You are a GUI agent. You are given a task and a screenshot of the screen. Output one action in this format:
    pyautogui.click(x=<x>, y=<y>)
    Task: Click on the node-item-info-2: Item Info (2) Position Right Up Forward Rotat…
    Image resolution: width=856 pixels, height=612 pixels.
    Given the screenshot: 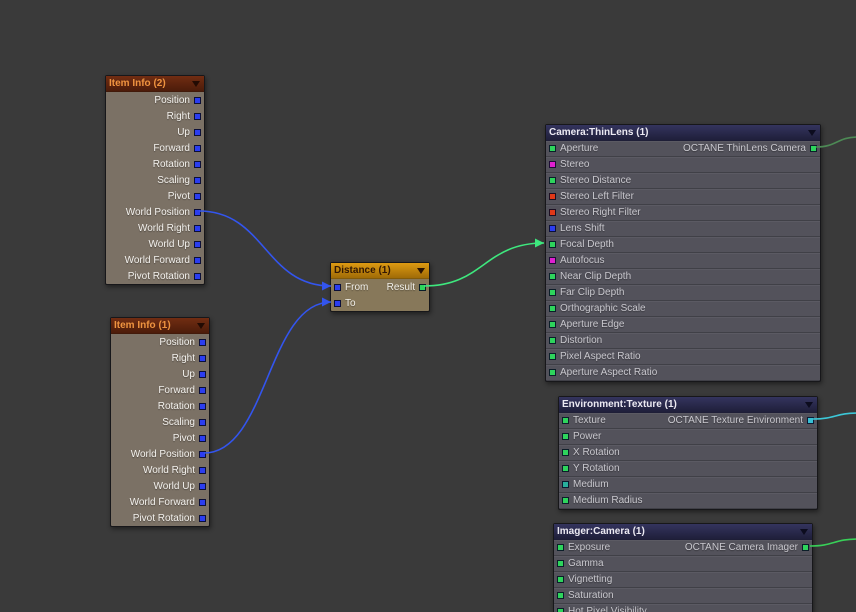 What is the action you would take?
    pyautogui.click(x=155, y=180)
    